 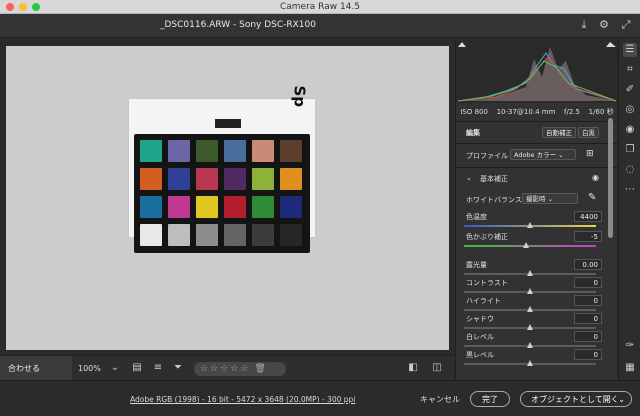 I want to click on focal-value: 10-37@10.4 mm, so click(x=526, y=112).